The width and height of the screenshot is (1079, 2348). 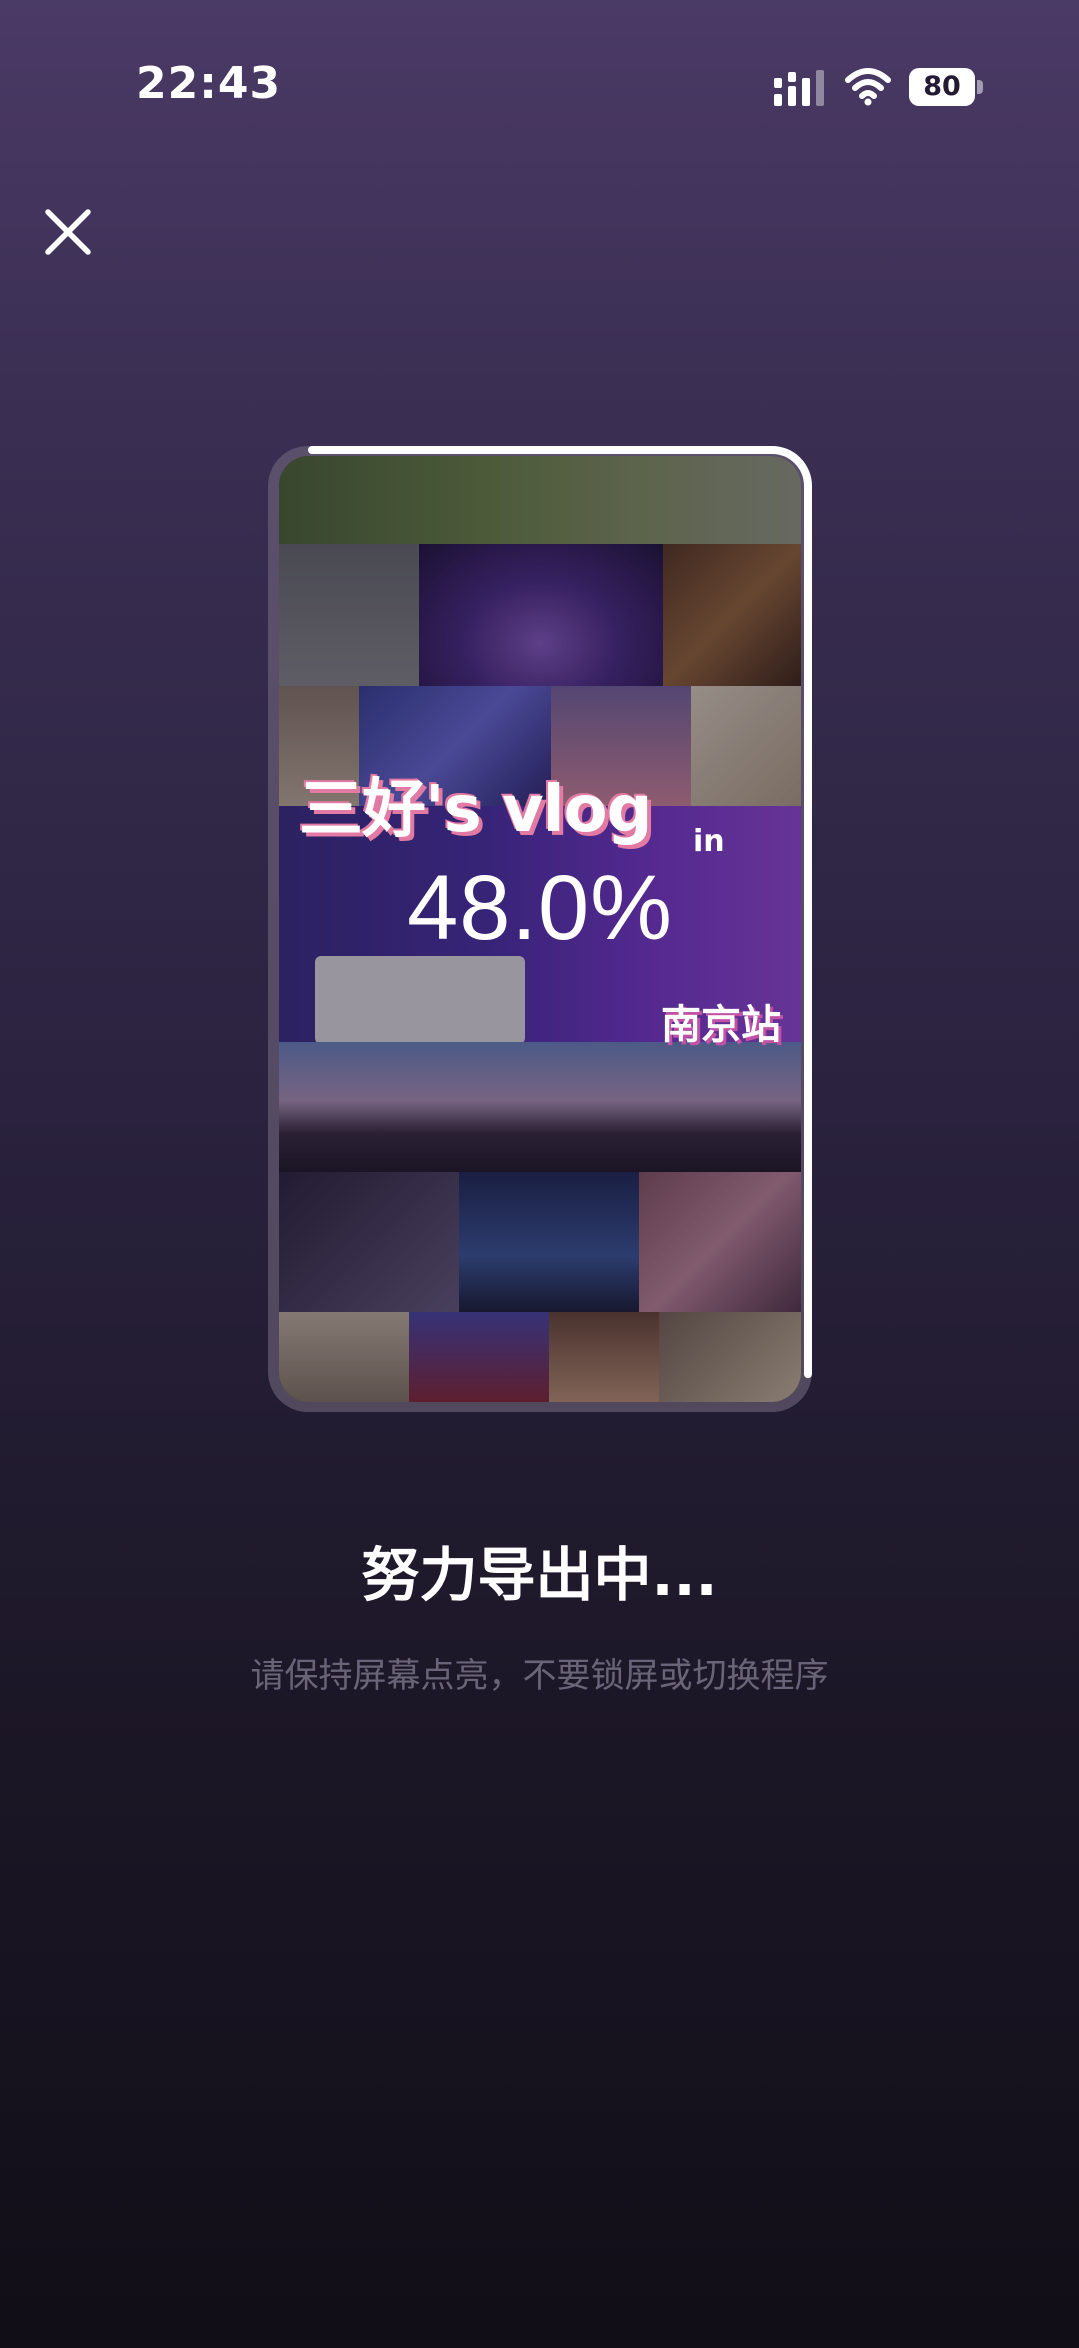 What do you see at coordinates (540, 908) in the screenshot?
I see `export-progress-percent: 48.0%` at bounding box center [540, 908].